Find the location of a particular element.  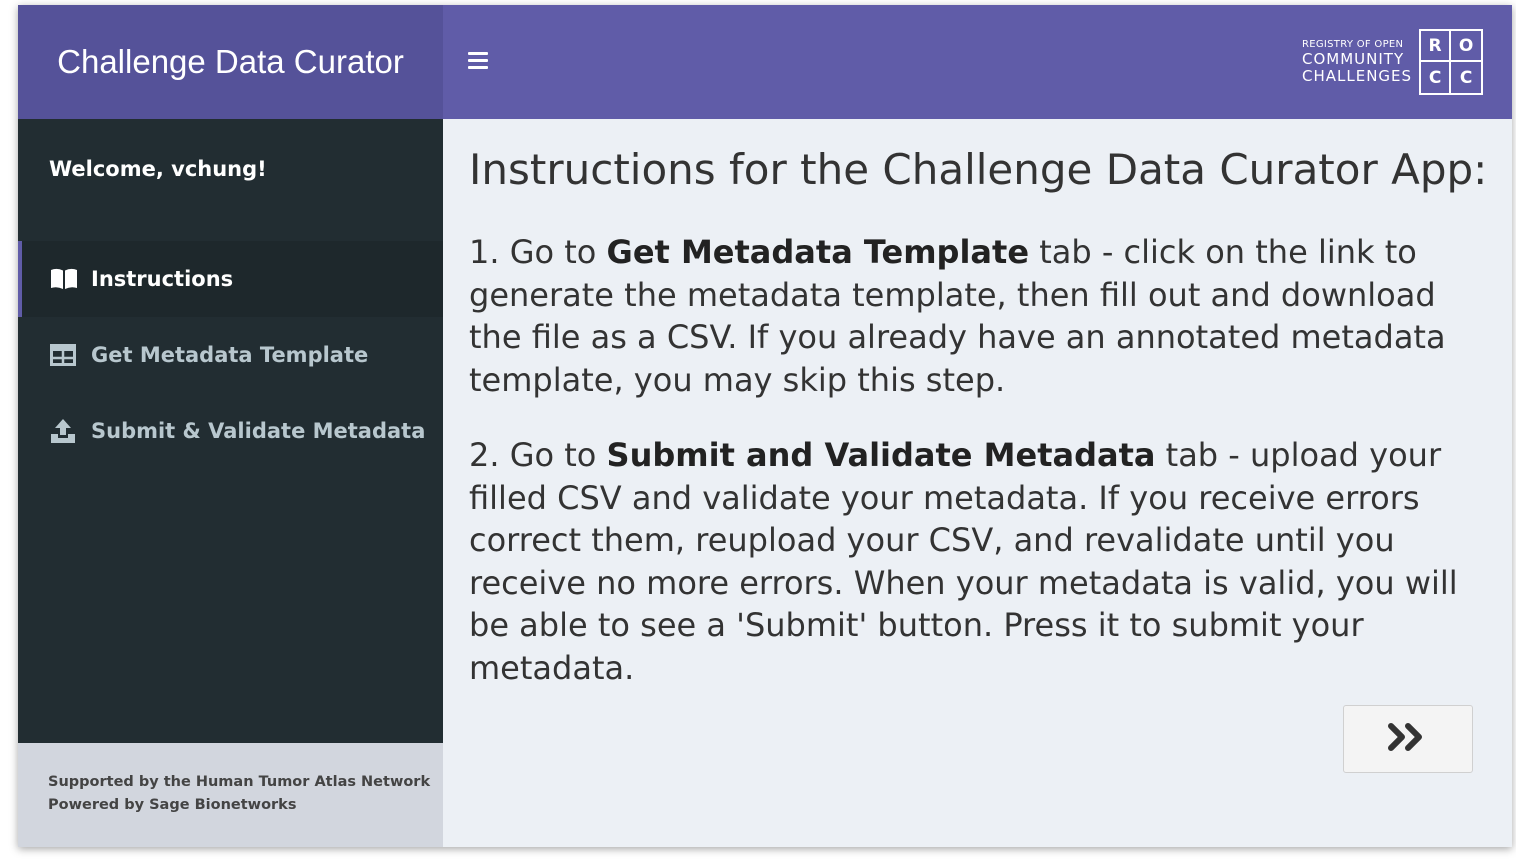

sidebar-item-get-metadata-template: Get Metadata Template is located at coordinates (230, 355).